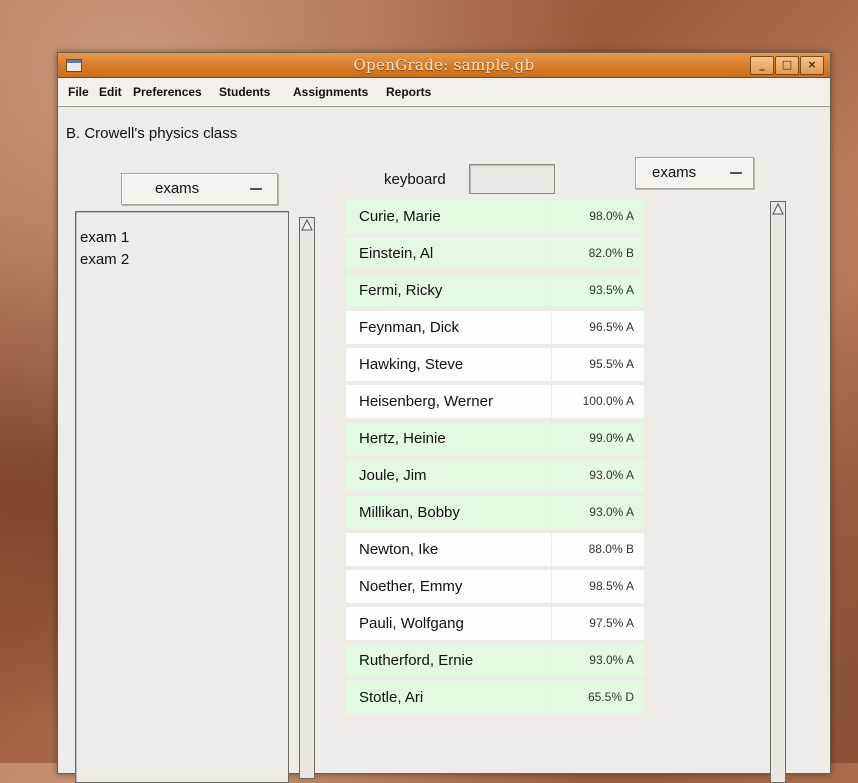  I want to click on student-name-cell: Heisenberg, Werner, so click(448, 401).